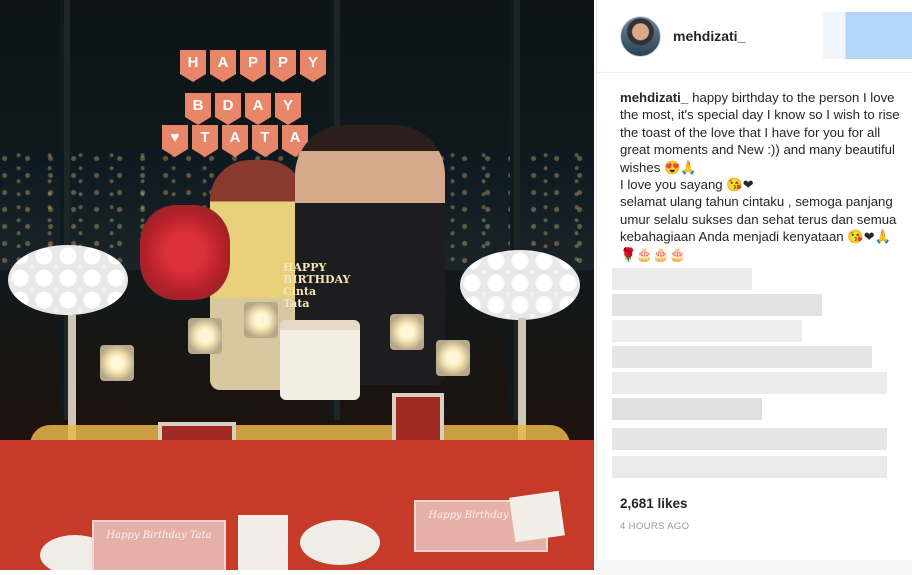 The height and width of the screenshot is (575, 912). Describe the element at coordinates (198, 109) in the screenshot. I see `banner-flag: B` at that location.